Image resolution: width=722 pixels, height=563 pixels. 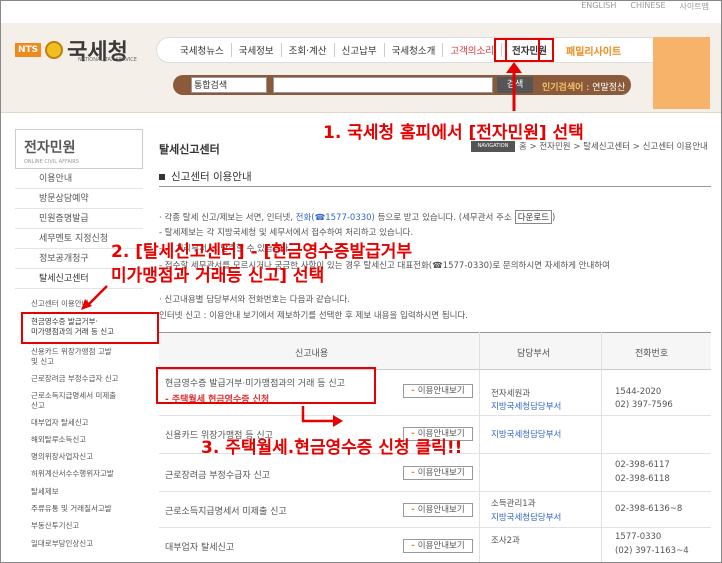 What do you see at coordinates (533, 217) in the screenshot?
I see `download-button: 다운로드` at bounding box center [533, 217].